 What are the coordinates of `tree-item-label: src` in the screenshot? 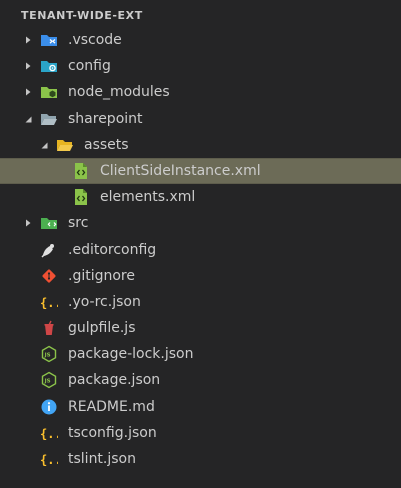 It's located at (78, 223).